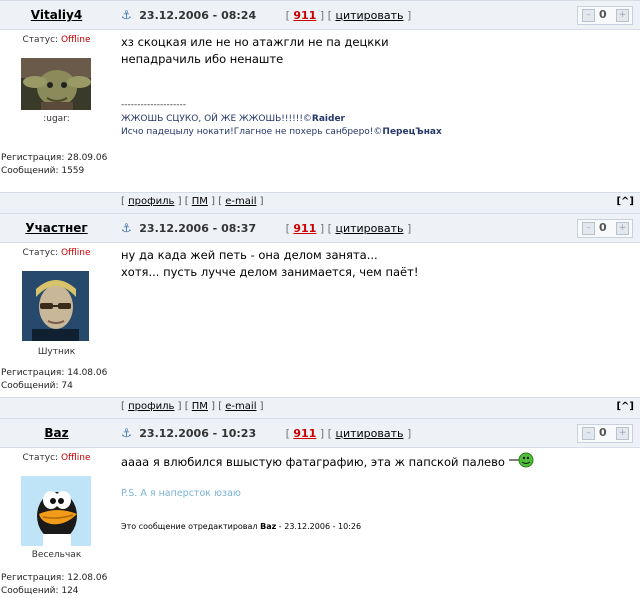 This screenshot has height=598, width=640. I want to click on post-date: 23.12.2006 - 10:23, so click(198, 433).